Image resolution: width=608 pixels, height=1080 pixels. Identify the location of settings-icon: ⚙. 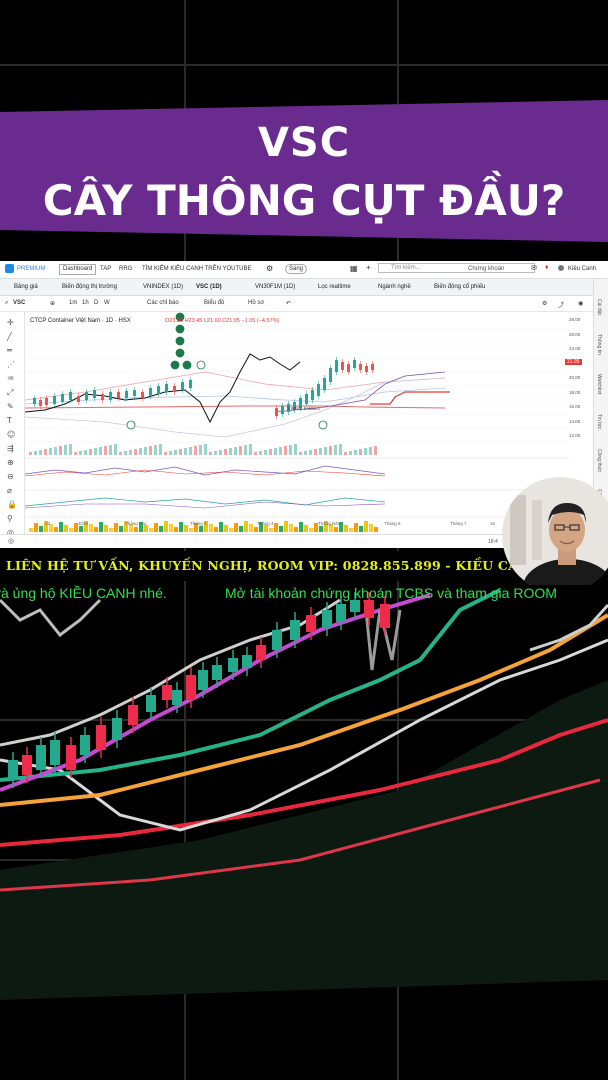
(544, 303).